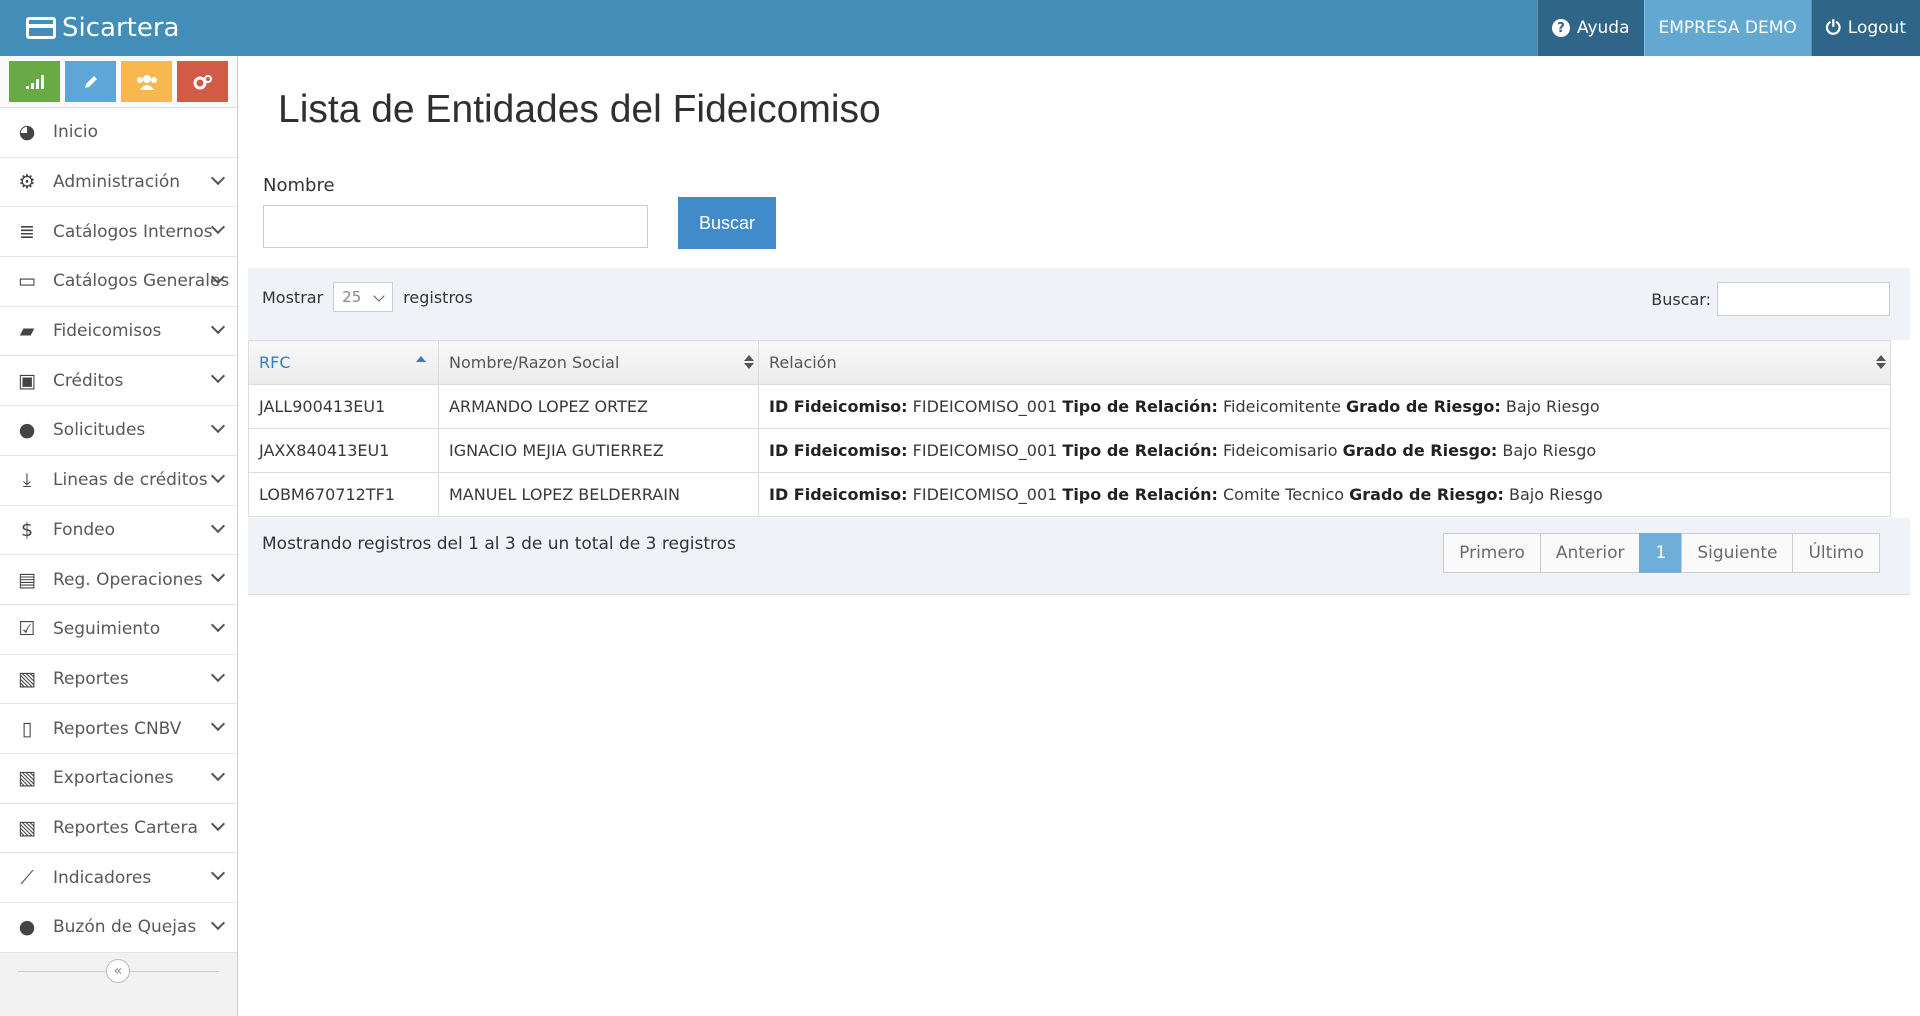  I want to click on sidebar-item: ▣ Créditos, so click(118, 381).